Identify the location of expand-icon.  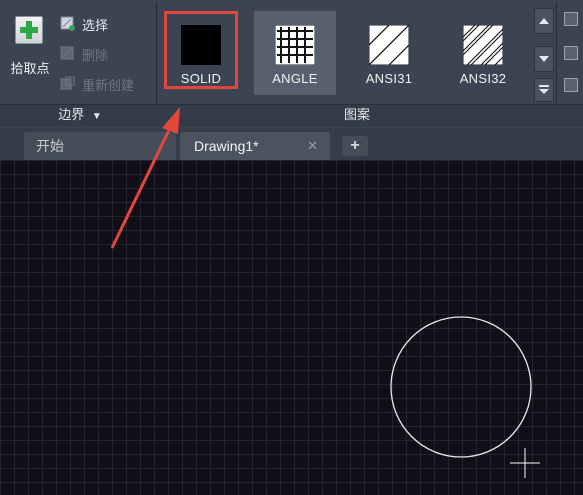
(544, 89).